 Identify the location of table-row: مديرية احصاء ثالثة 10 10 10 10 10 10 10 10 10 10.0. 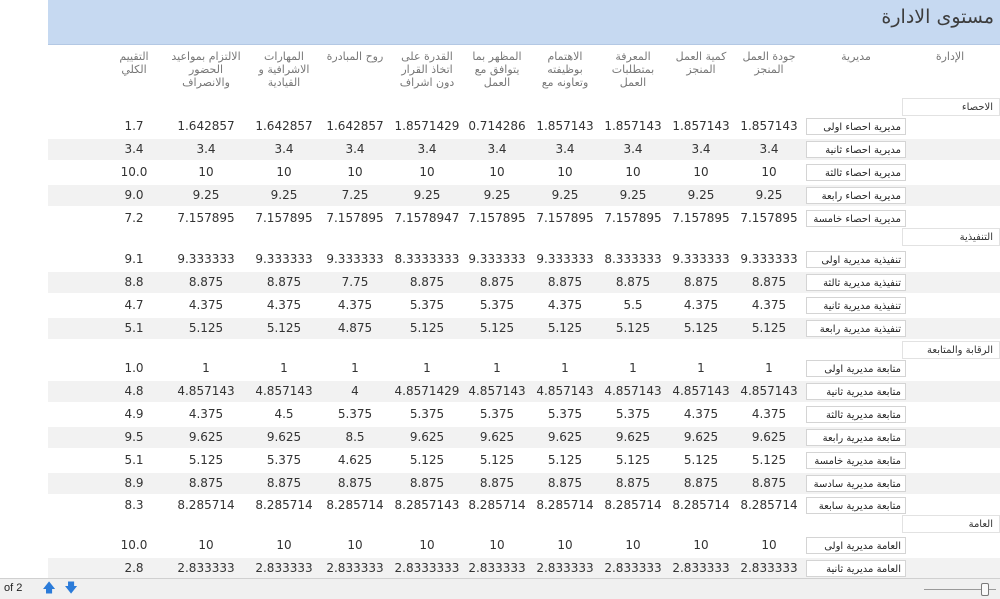
(524, 172).